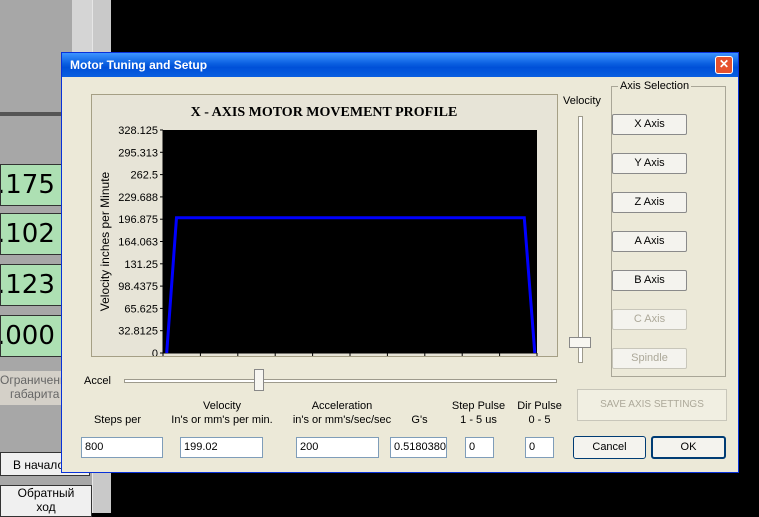 The image size is (759, 517). Describe the element at coordinates (138, 153) in the screenshot. I see `y-tick-label: 295.313` at that location.